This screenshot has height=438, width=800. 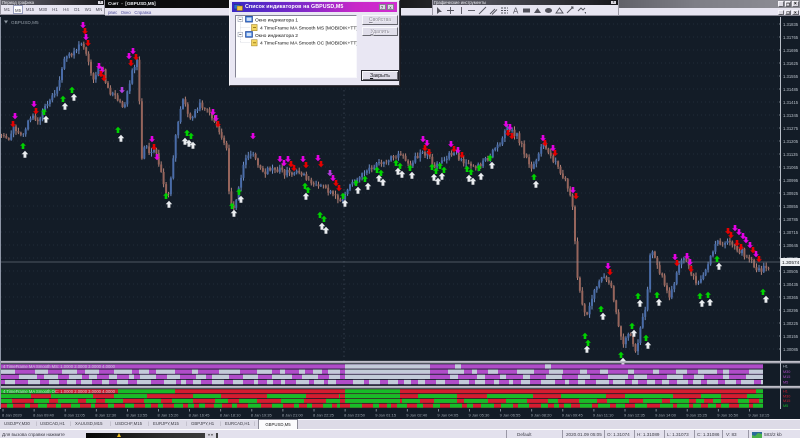 I want to click on svg-text: 1.31345, so click(x=791, y=115).